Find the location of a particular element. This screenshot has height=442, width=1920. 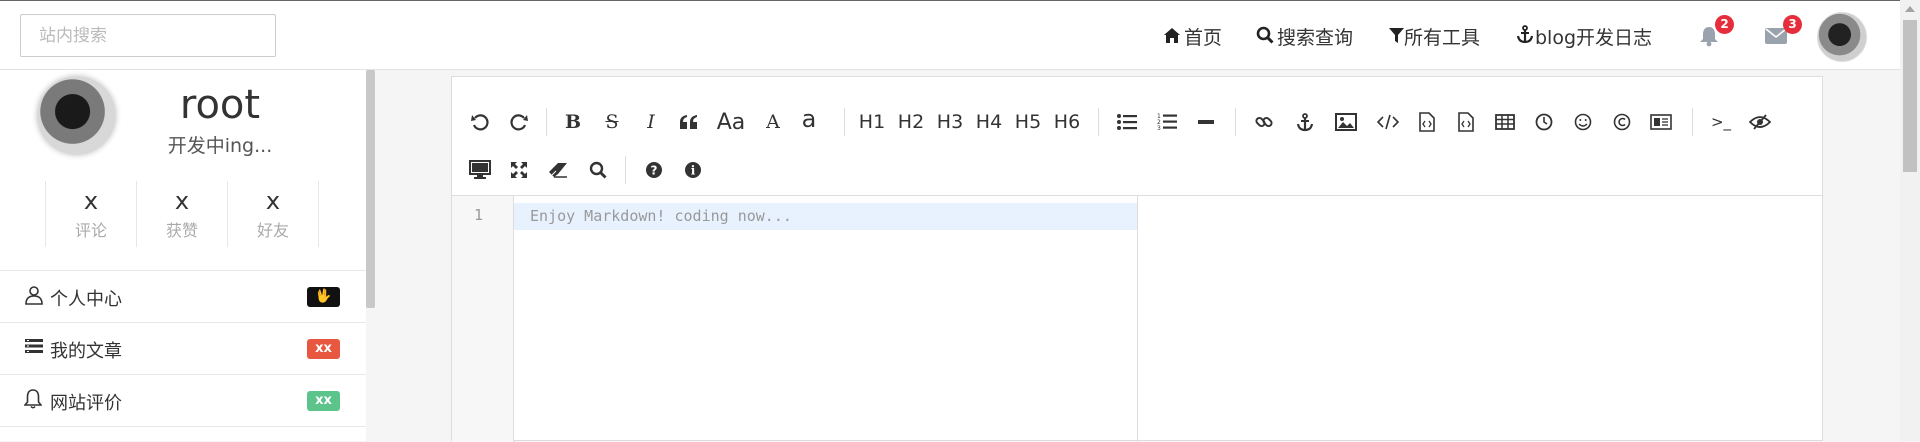

profile-stats: x 评论 x 获赞 x 好友 is located at coordinates (182, 214).